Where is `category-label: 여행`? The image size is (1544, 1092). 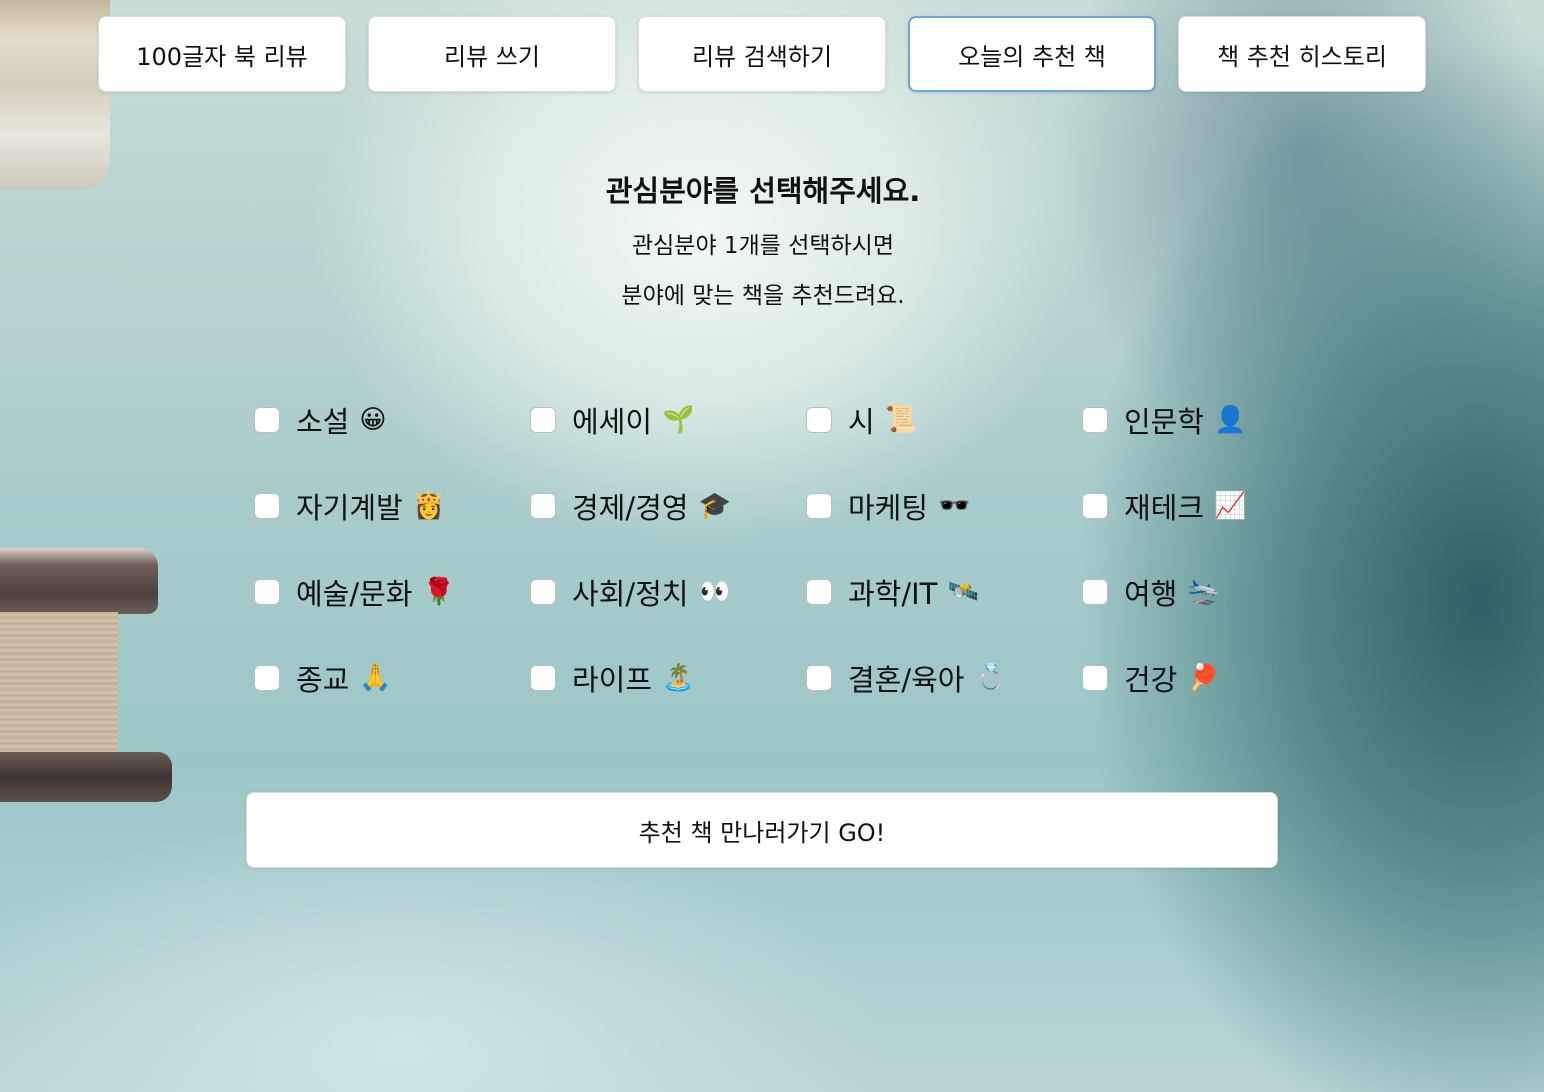 category-label: 여행 is located at coordinates (1151, 594).